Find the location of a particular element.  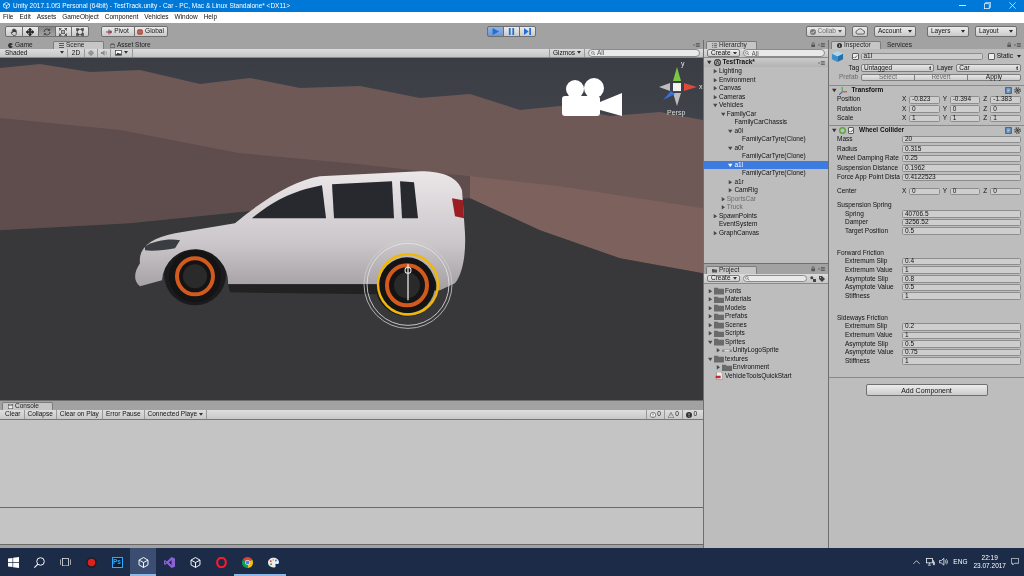

lighting-toggle is located at coordinates (91, 53).